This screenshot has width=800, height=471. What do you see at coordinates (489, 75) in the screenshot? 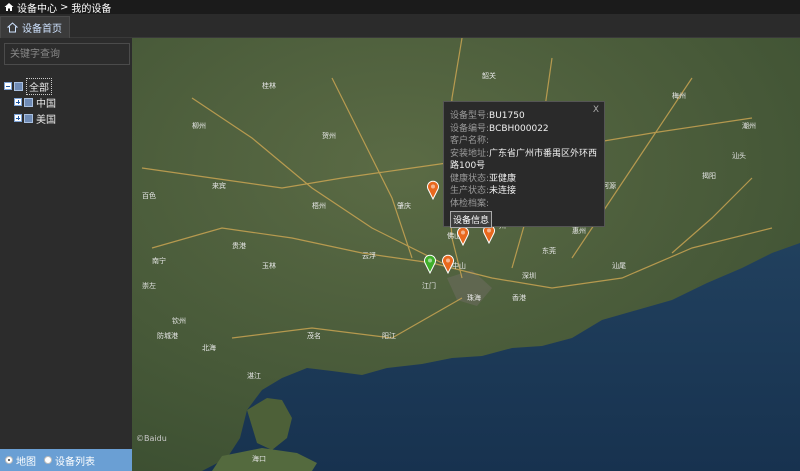
I see `svg-text: 韶关` at bounding box center [489, 75].